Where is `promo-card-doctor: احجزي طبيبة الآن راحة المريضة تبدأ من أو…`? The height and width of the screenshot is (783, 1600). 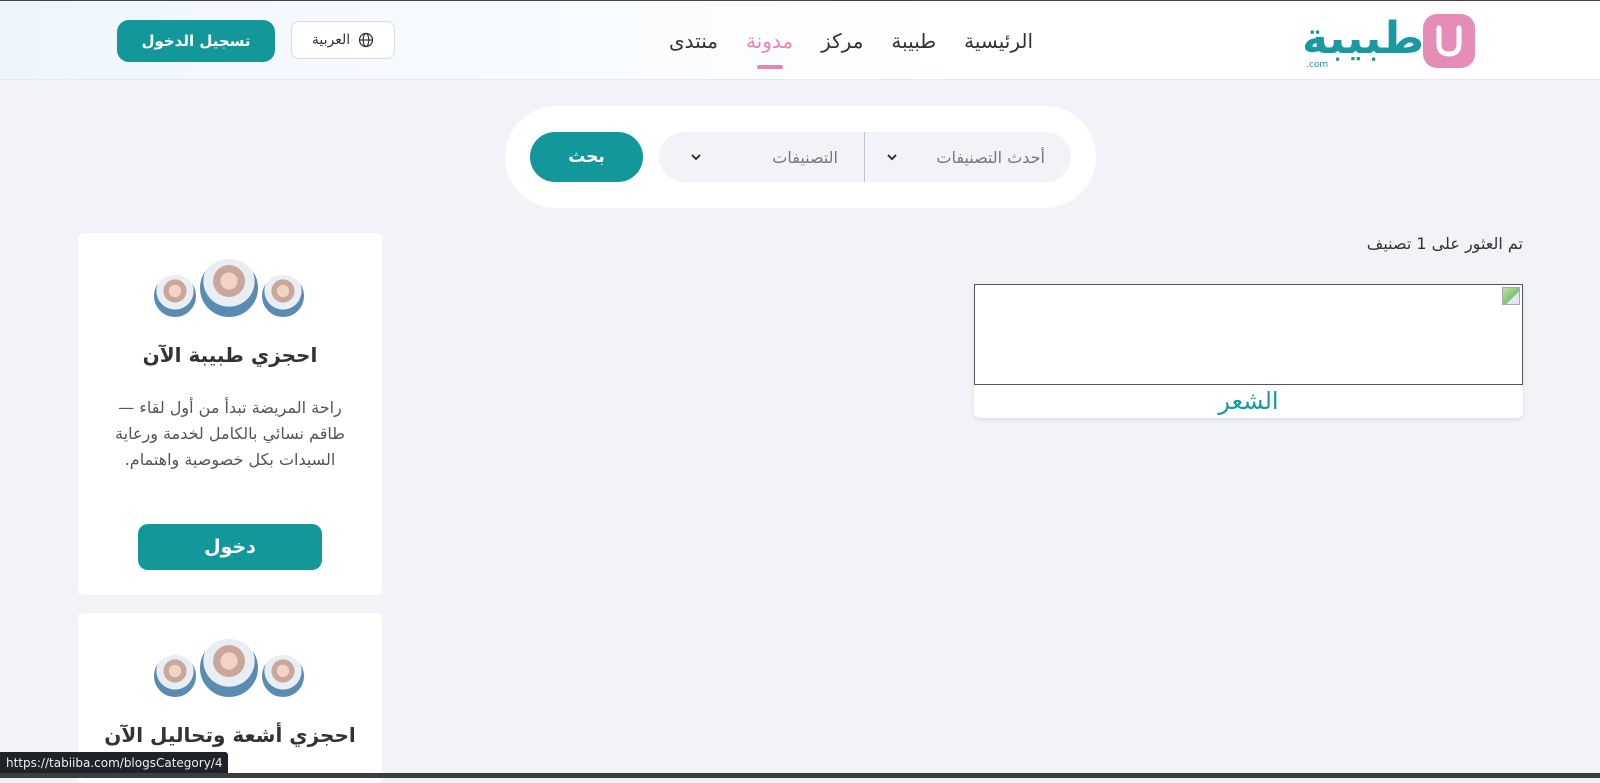
promo-card-doctor: احجزي طبيبة الآن راحة المريضة تبدأ من أو… is located at coordinates (230, 414).